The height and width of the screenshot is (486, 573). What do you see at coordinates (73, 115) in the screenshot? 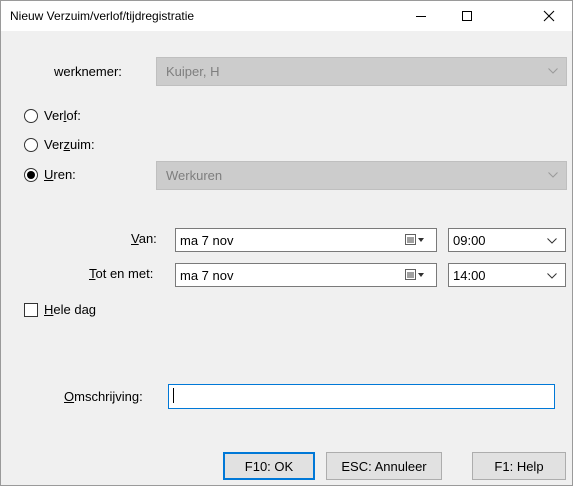
I see `radio-leave-label-post: of:` at bounding box center [73, 115].